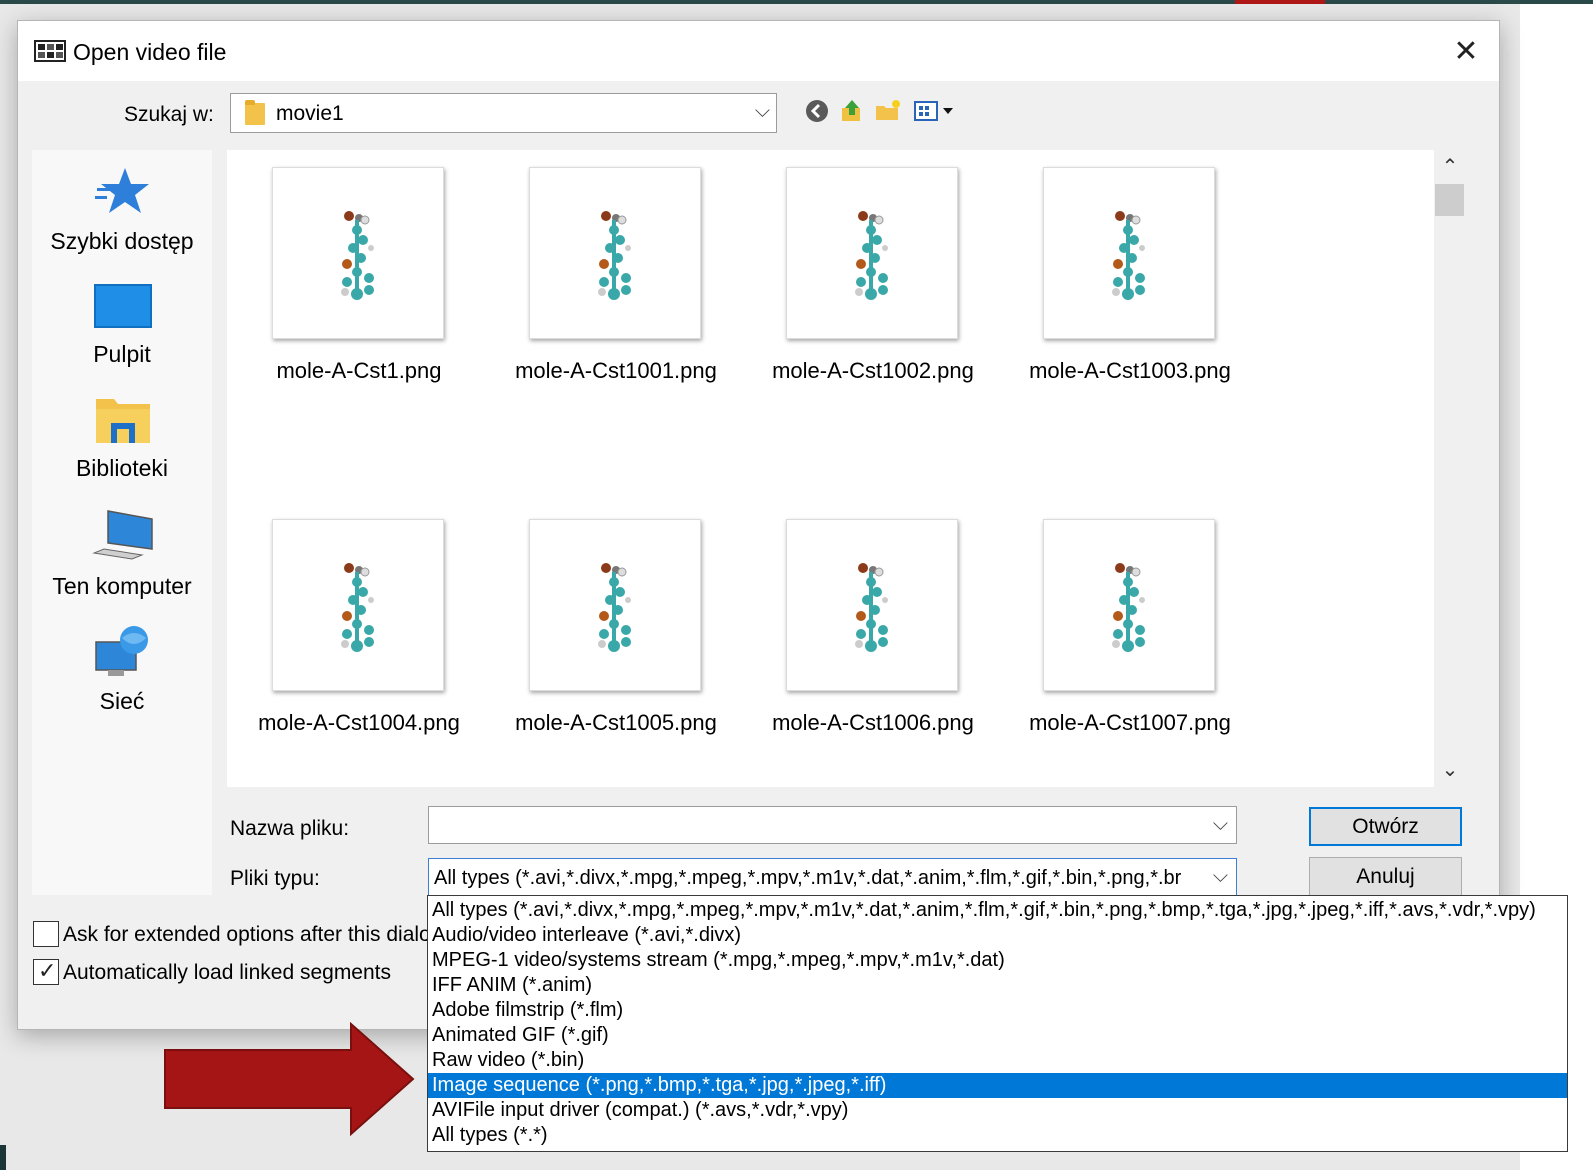  What do you see at coordinates (289, 1079) in the screenshot?
I see `annotation-arrow-icon` at bounding box center [289, 1079].